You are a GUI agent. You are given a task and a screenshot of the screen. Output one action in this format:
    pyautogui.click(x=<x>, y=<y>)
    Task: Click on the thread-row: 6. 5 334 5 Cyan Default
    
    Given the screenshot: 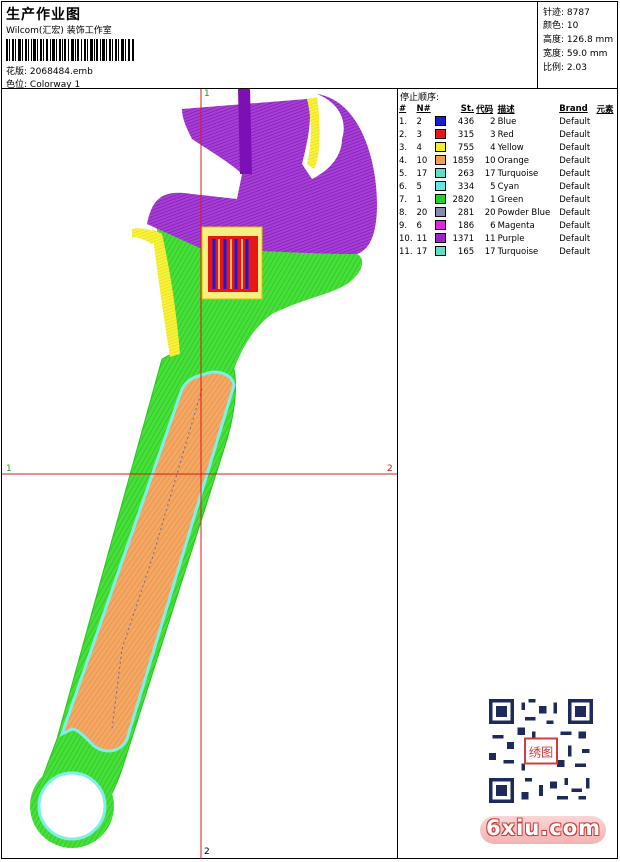 What is the action you would take?
    pyautogui.click(x=507, y=186)
    